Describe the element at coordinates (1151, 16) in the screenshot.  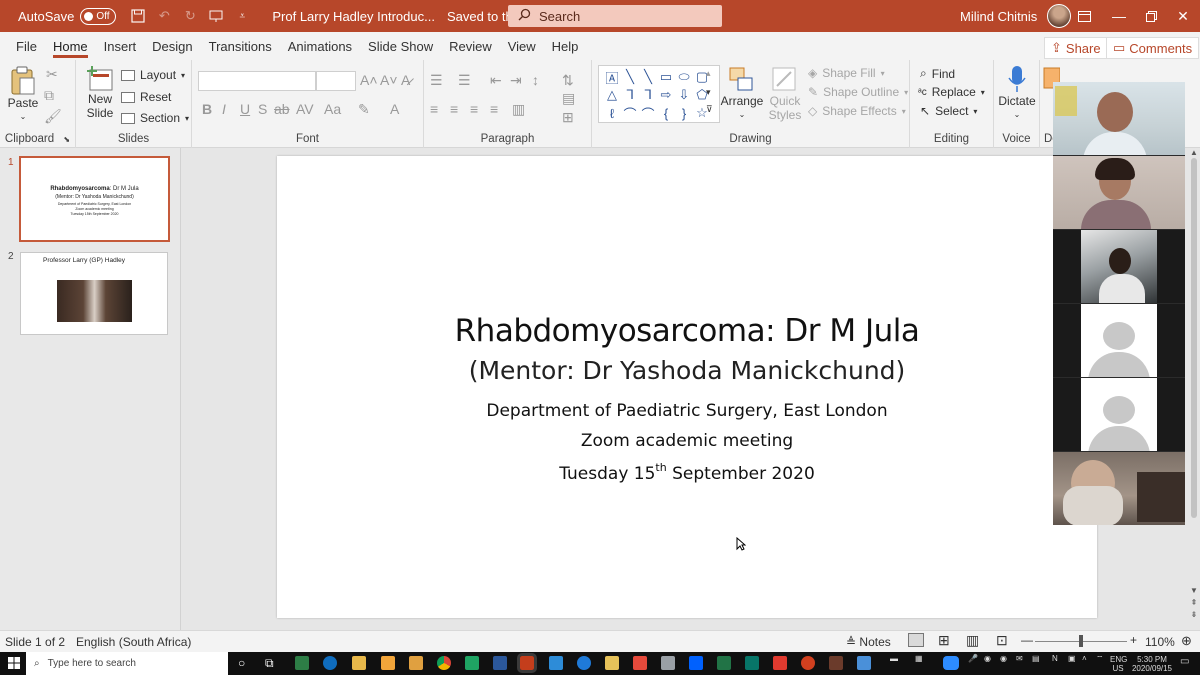
I see `restore-icon` at that location.